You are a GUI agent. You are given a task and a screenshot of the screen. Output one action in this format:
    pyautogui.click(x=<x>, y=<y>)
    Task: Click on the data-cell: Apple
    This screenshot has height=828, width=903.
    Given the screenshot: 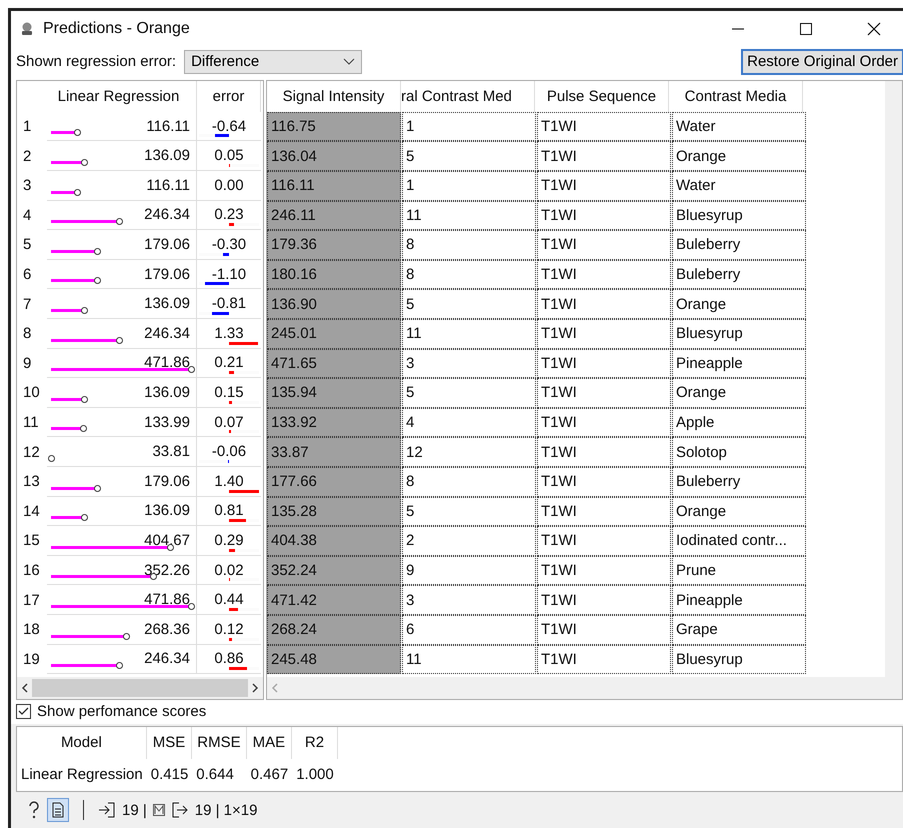 What is the action you would take?
    pyautogui.click(x=739, y=423)
    